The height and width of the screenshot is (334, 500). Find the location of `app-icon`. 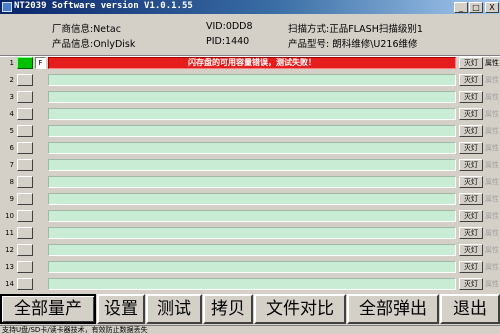

app-icon is located at coordinates (7, 7).